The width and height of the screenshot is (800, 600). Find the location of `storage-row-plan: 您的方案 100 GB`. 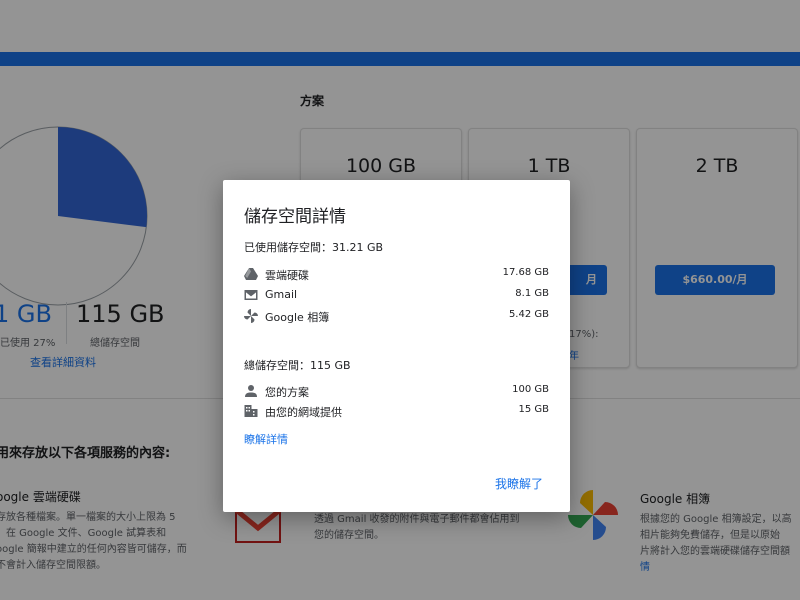

storage-row-plan: 您的方案 100 GB is located at coordinates (396, 392).